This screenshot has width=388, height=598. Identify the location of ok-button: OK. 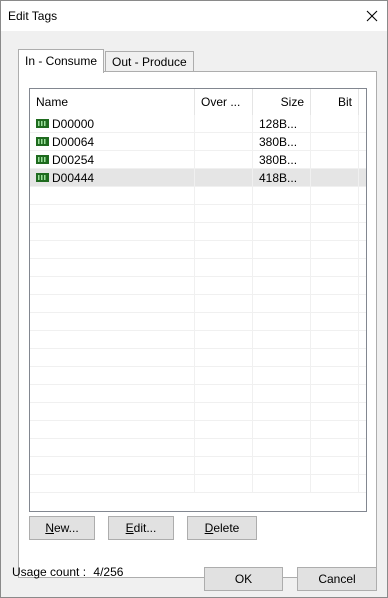
(243, 579).